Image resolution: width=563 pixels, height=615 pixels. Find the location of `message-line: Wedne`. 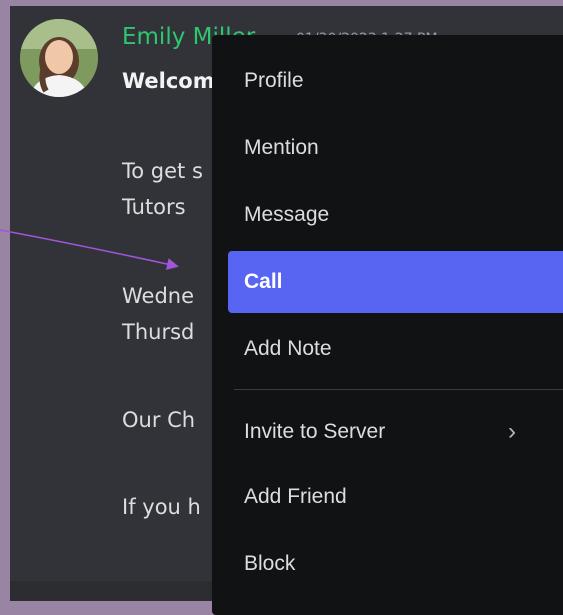

message-line: Wedne is located at coordinates (158, 296).